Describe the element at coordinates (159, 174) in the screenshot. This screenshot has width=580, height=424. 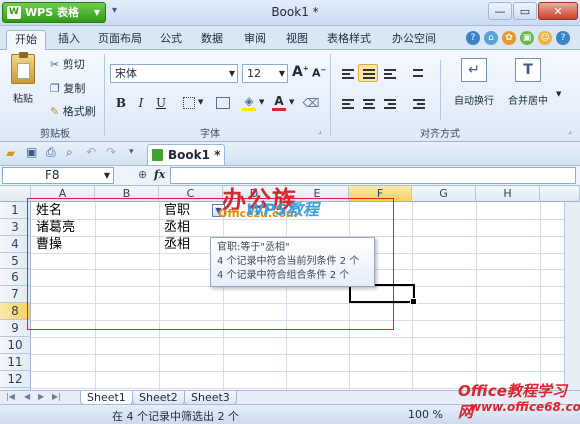
I see `insert-function-button: fx` at that location.